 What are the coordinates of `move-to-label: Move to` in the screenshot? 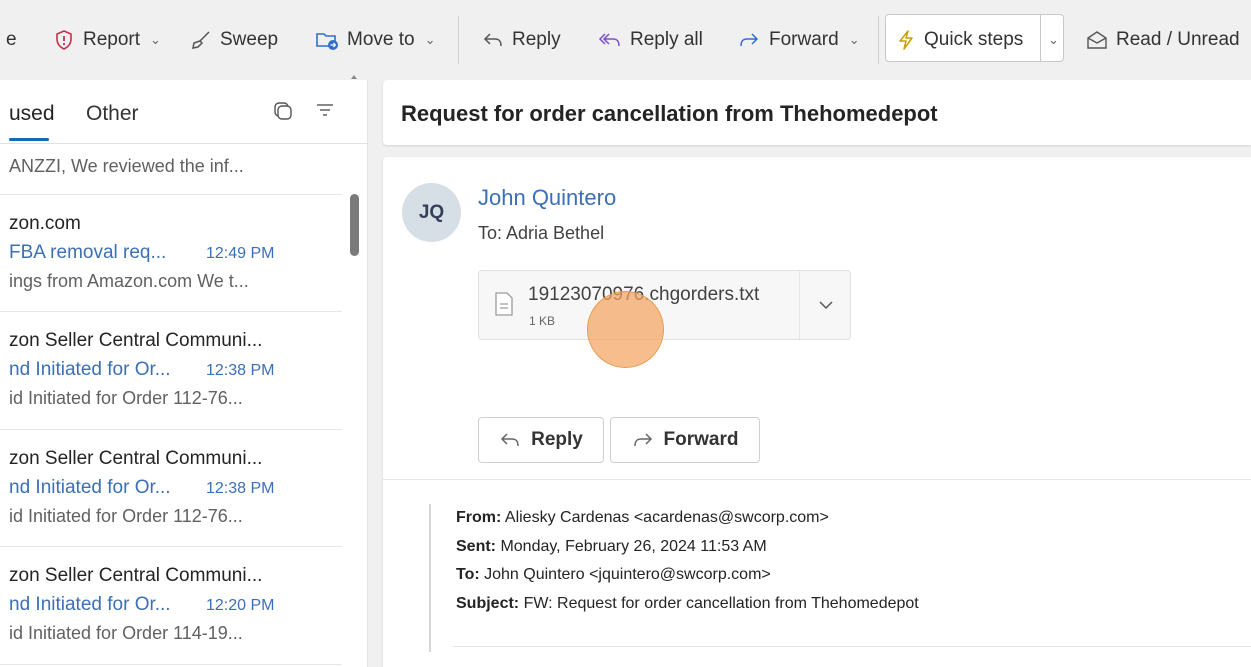 It's located at (381, 39).